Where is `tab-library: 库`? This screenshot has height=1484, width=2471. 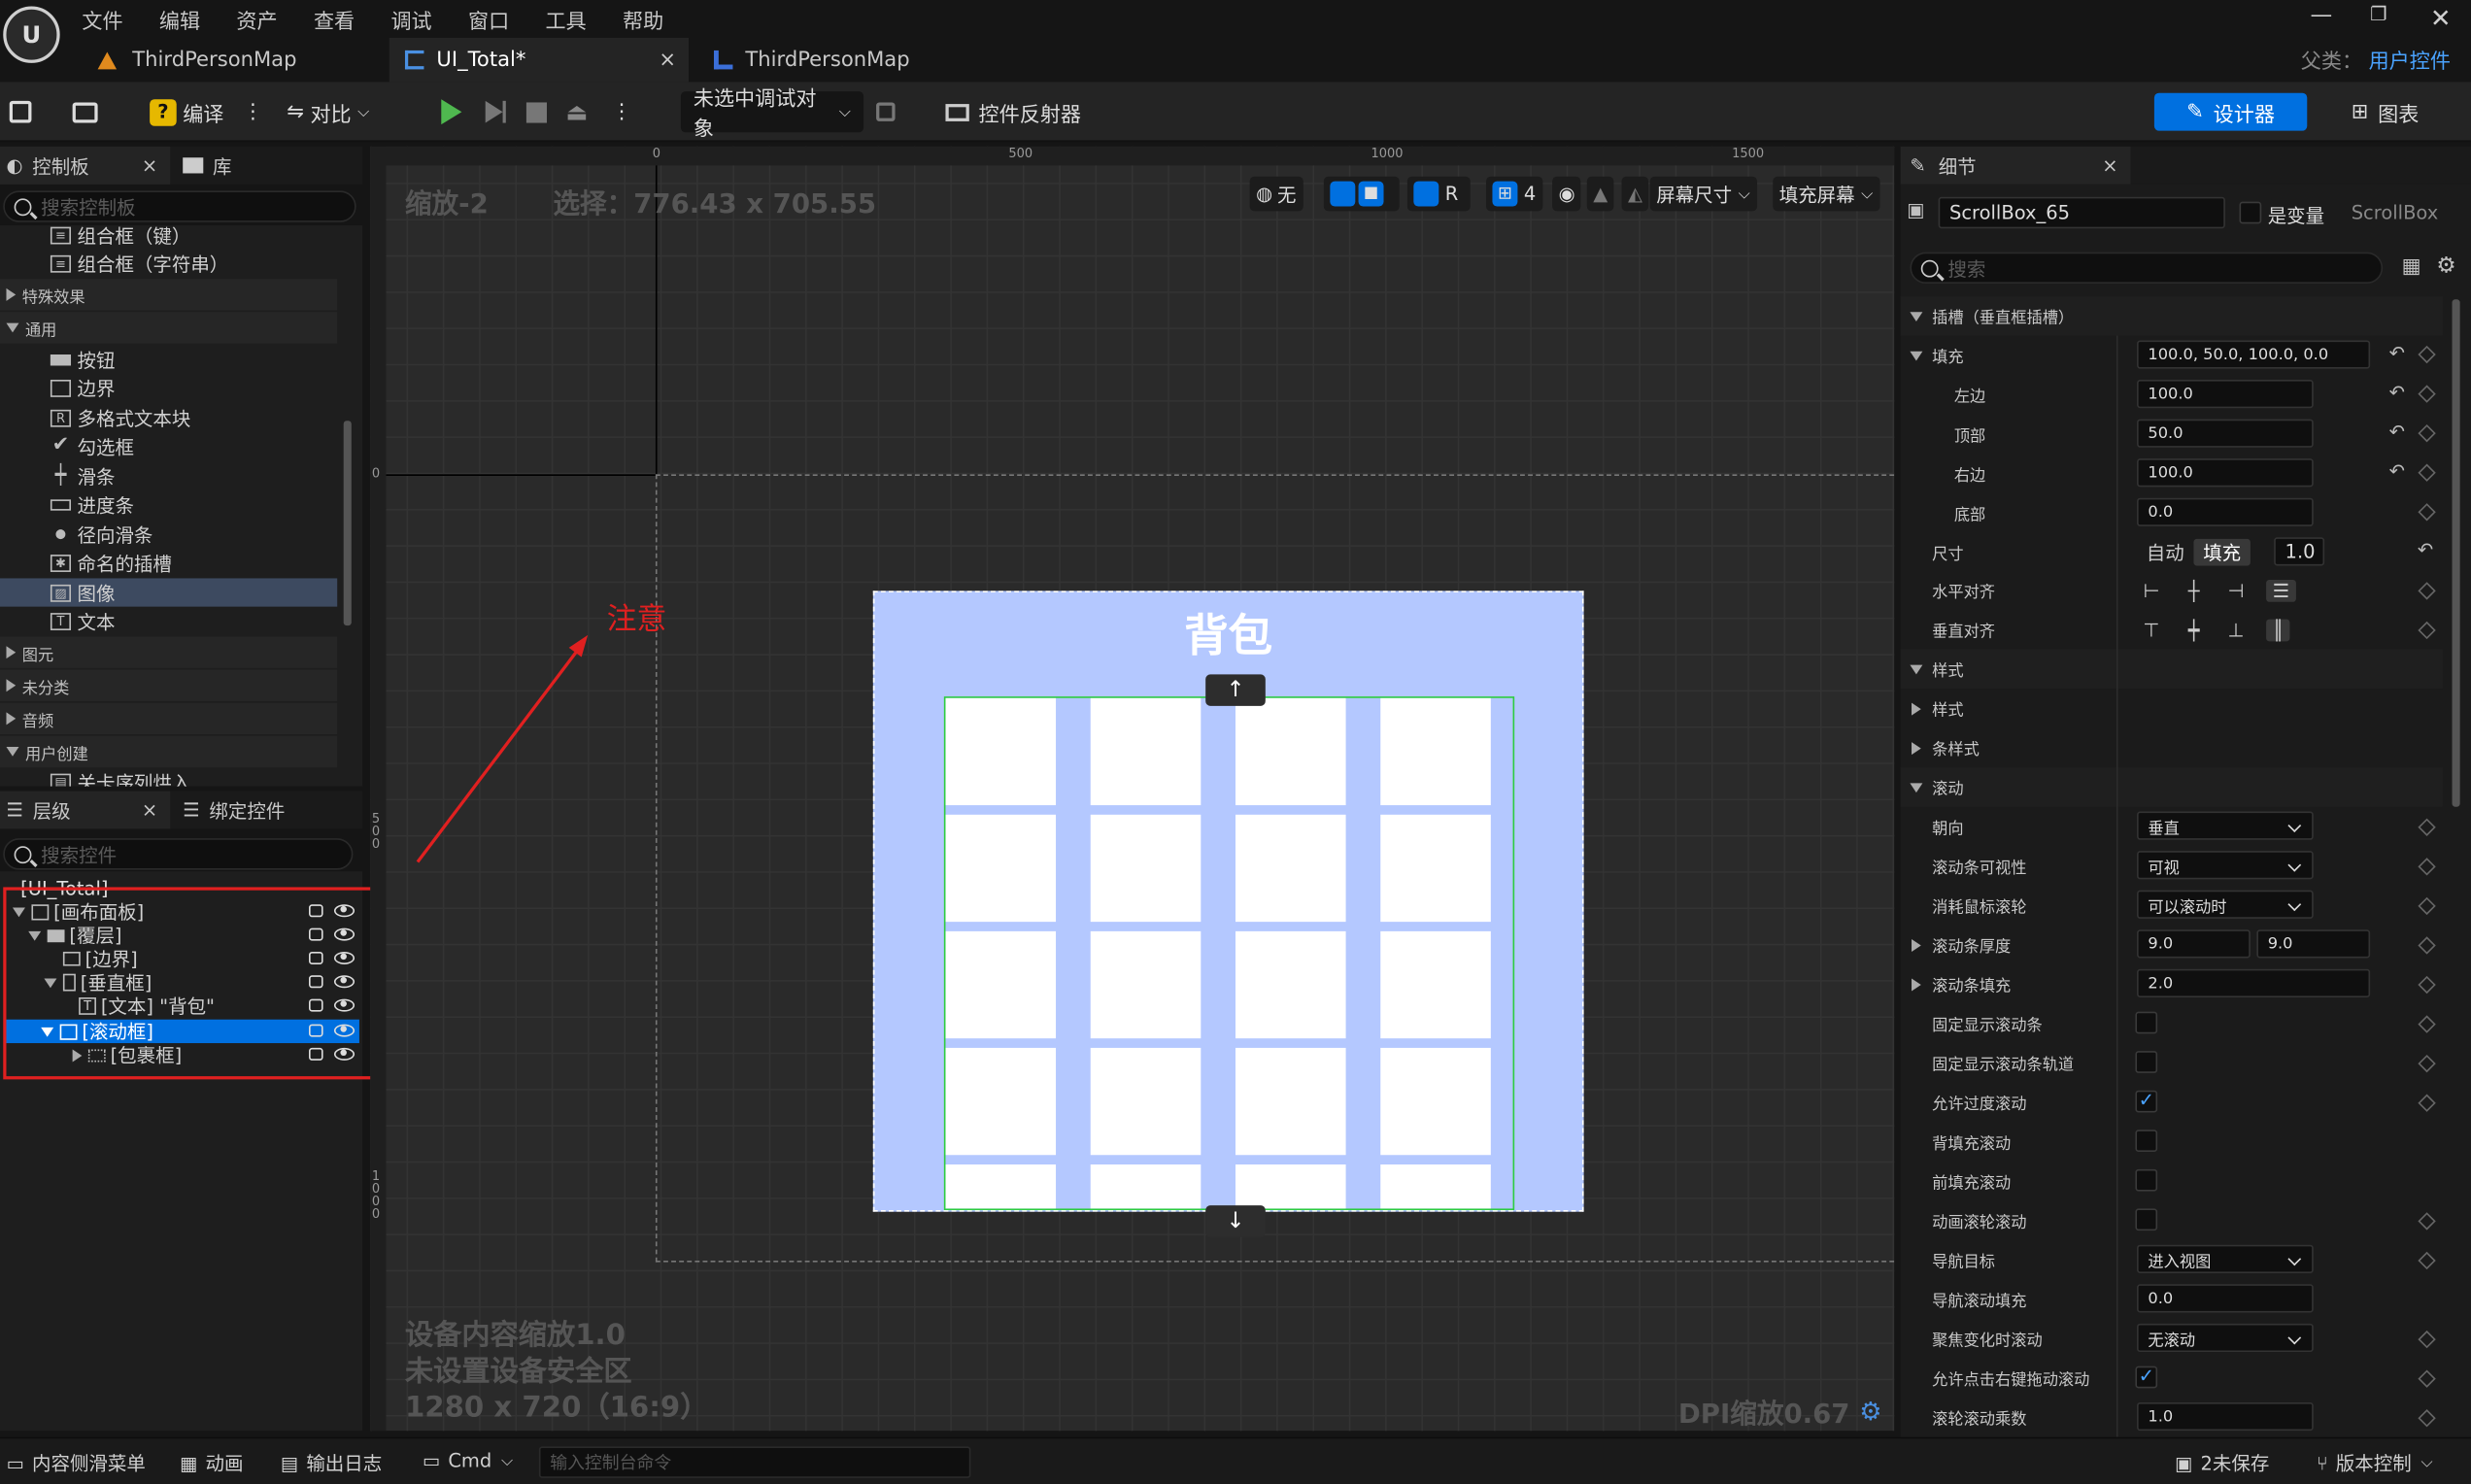 tab-library: 库 is located at coordinates (201, 166).